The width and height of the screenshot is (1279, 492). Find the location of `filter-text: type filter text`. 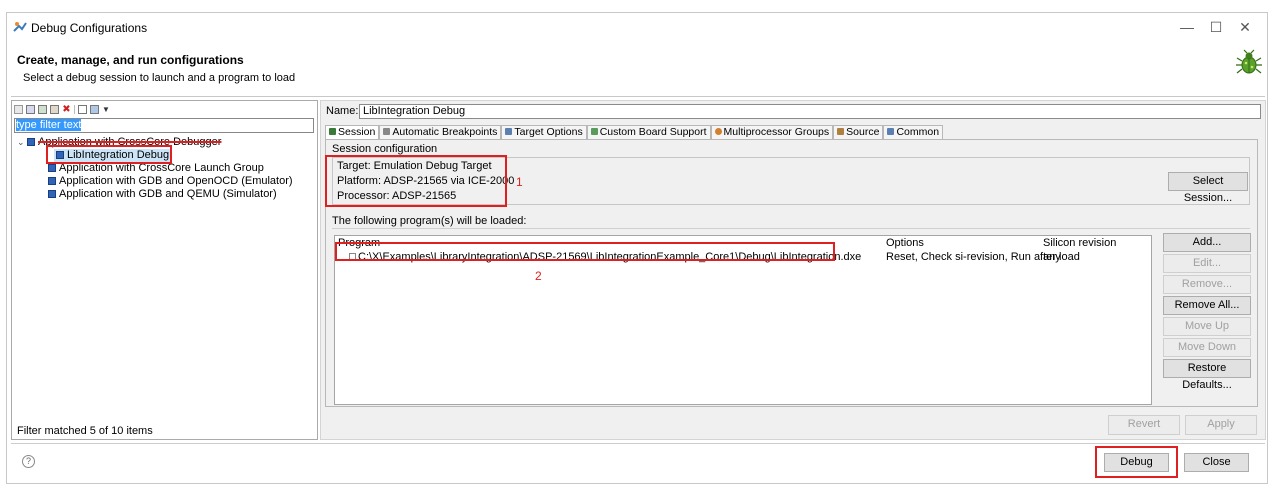

filter-text: type filter text is located at coordinates (49, 125).